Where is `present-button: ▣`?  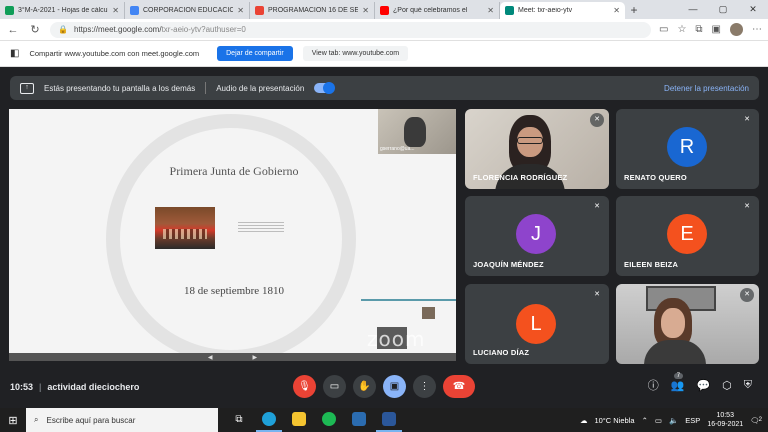
present-button: ▣ is located at coordinates (394, 386).